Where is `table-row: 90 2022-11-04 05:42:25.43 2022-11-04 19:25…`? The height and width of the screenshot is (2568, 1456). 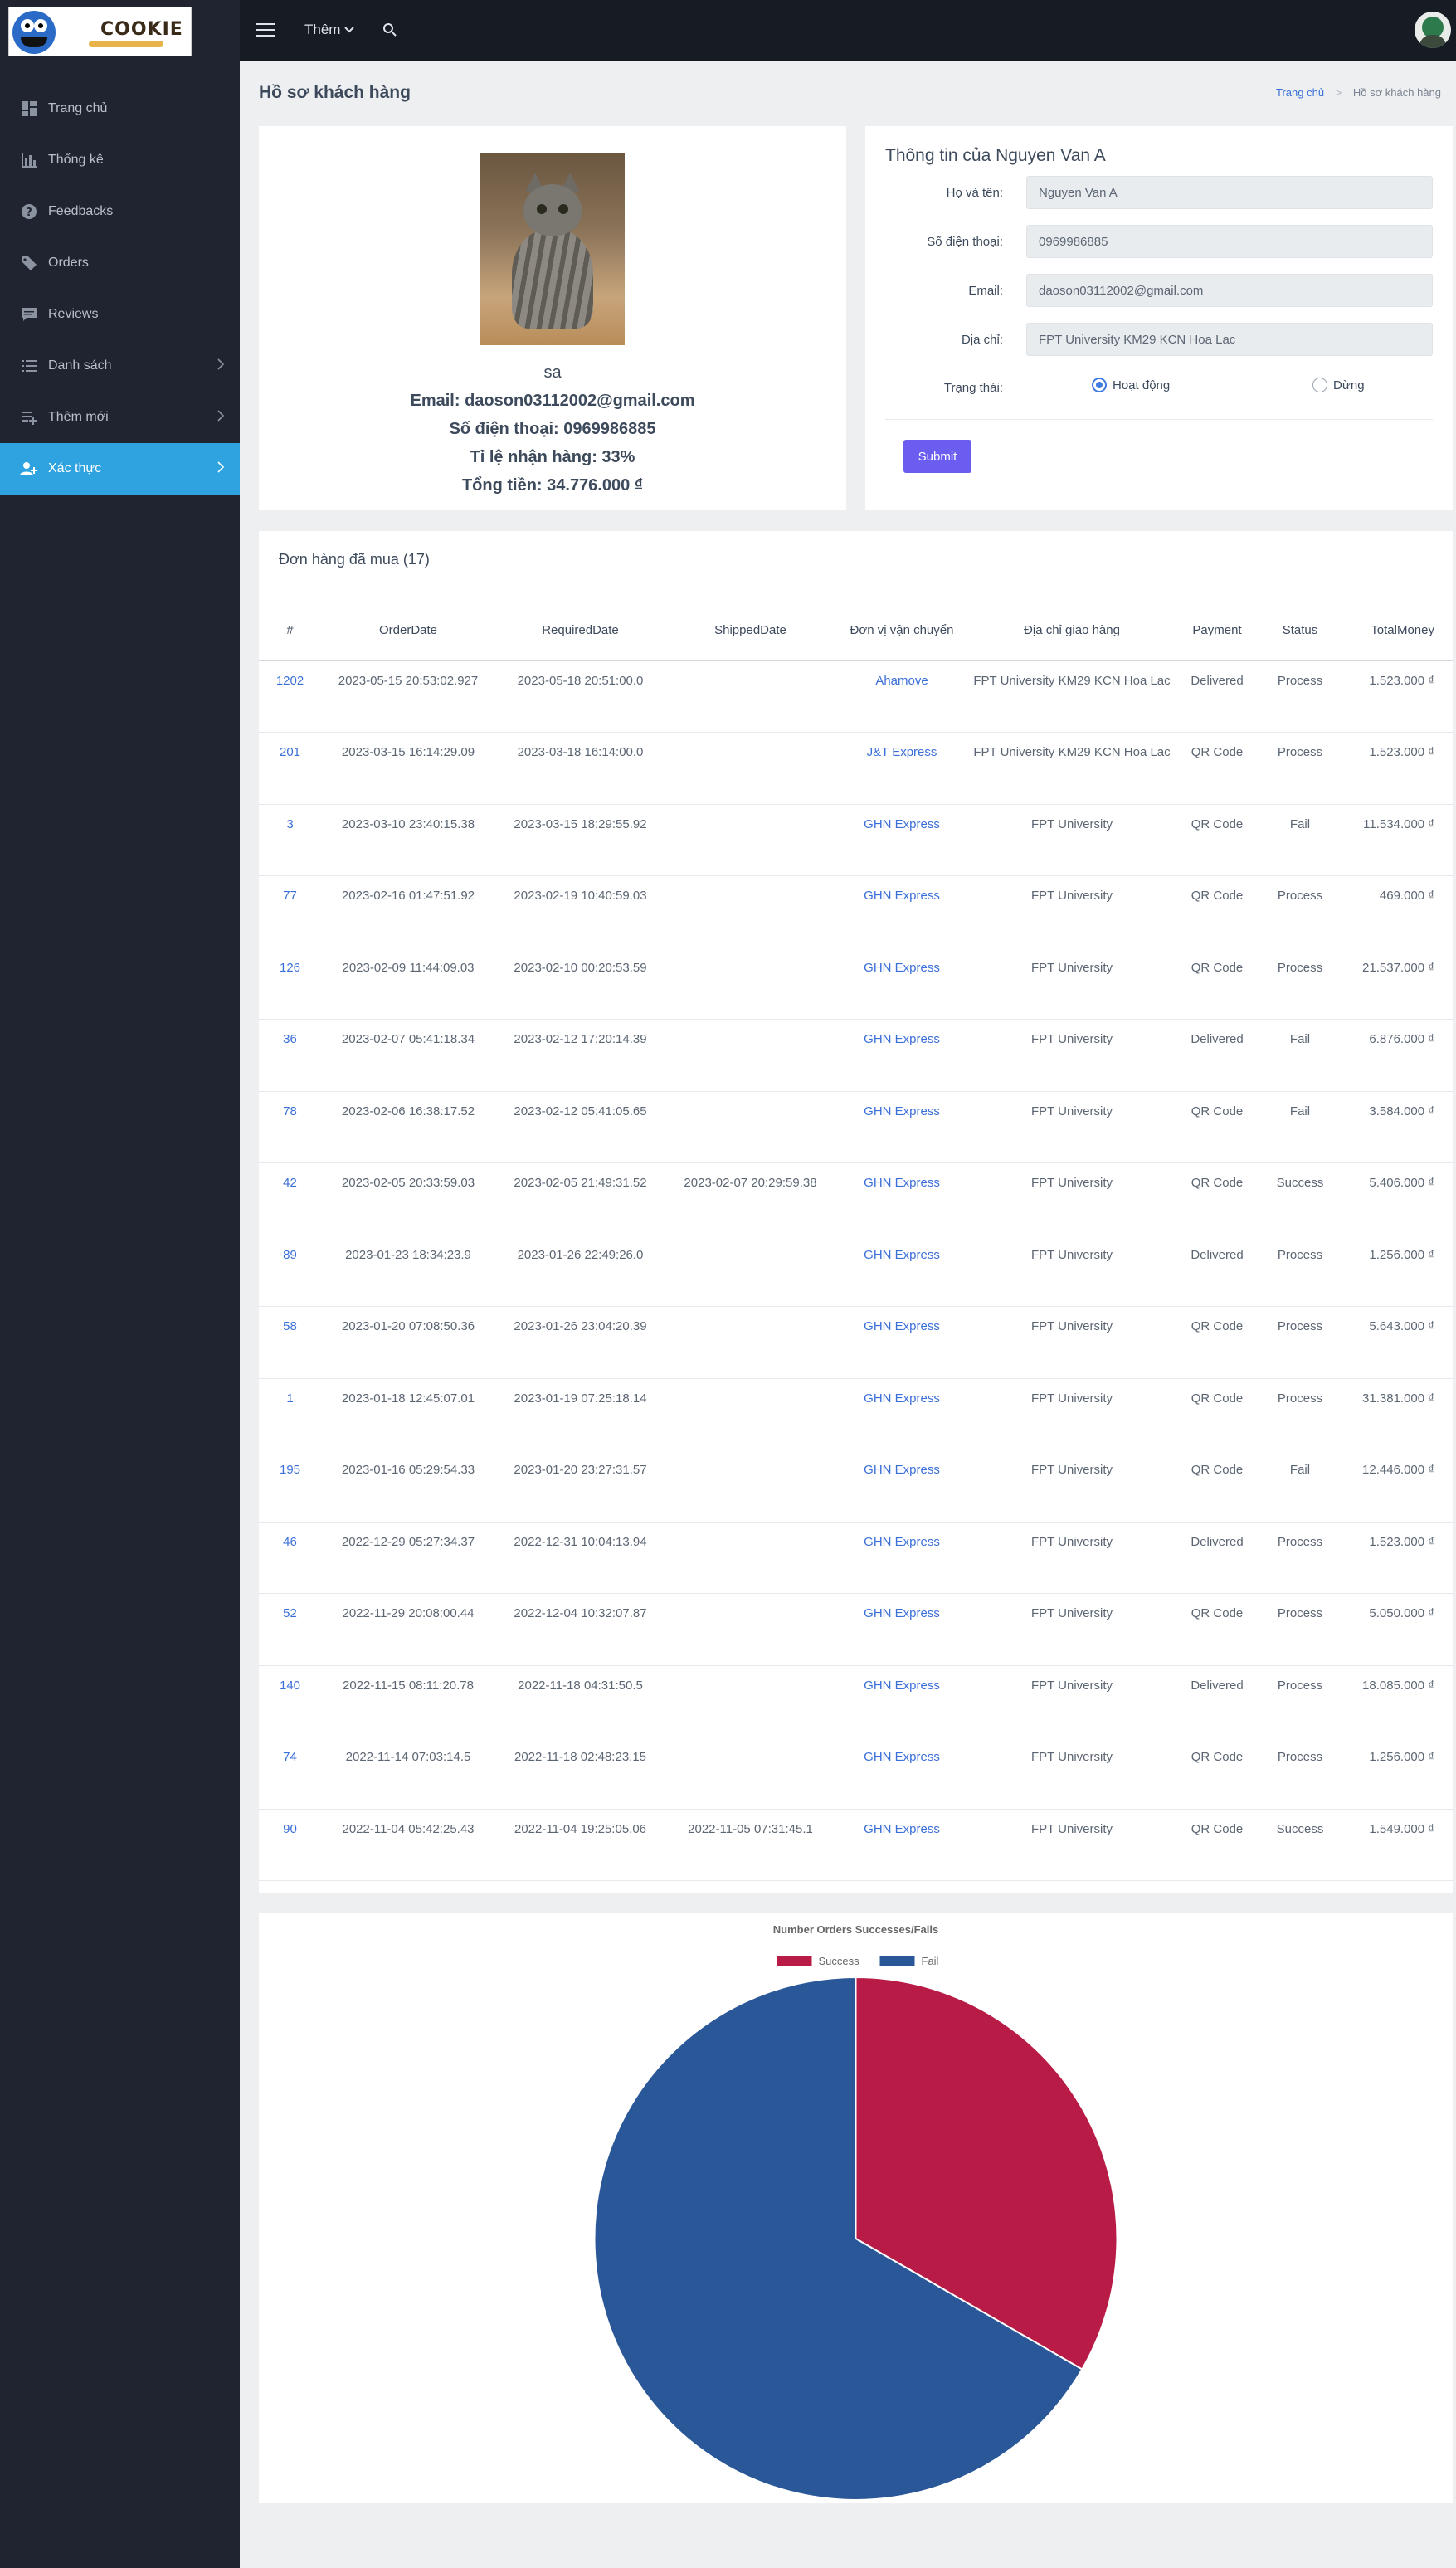 table-row: 90 2022-11-04 05:42:25.43 2022-11-04 19:25… is located at coordinates (856, 1845).